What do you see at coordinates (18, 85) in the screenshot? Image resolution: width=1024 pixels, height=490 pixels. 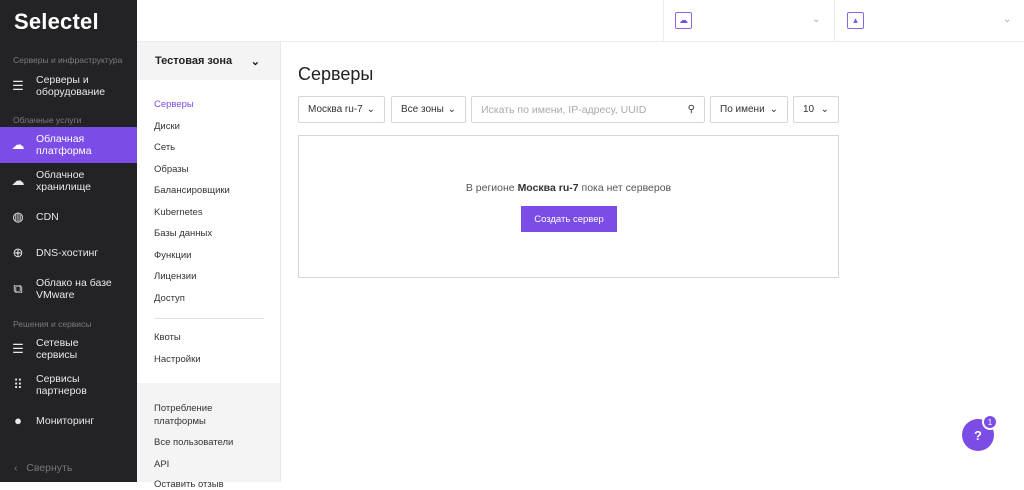 I see `server-icon: ☰` at bounding box center [18, 85].